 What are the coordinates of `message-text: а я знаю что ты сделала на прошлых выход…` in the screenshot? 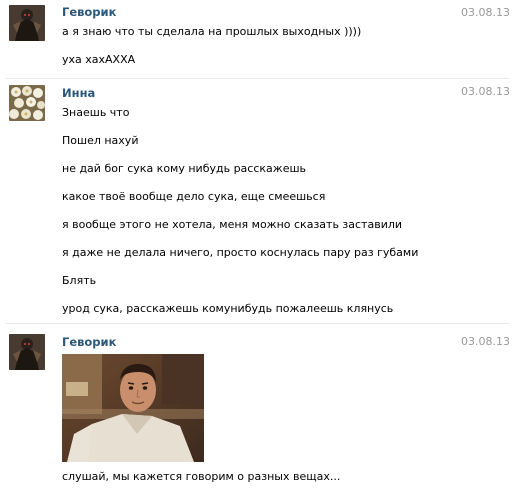 It's located at (212, 31).